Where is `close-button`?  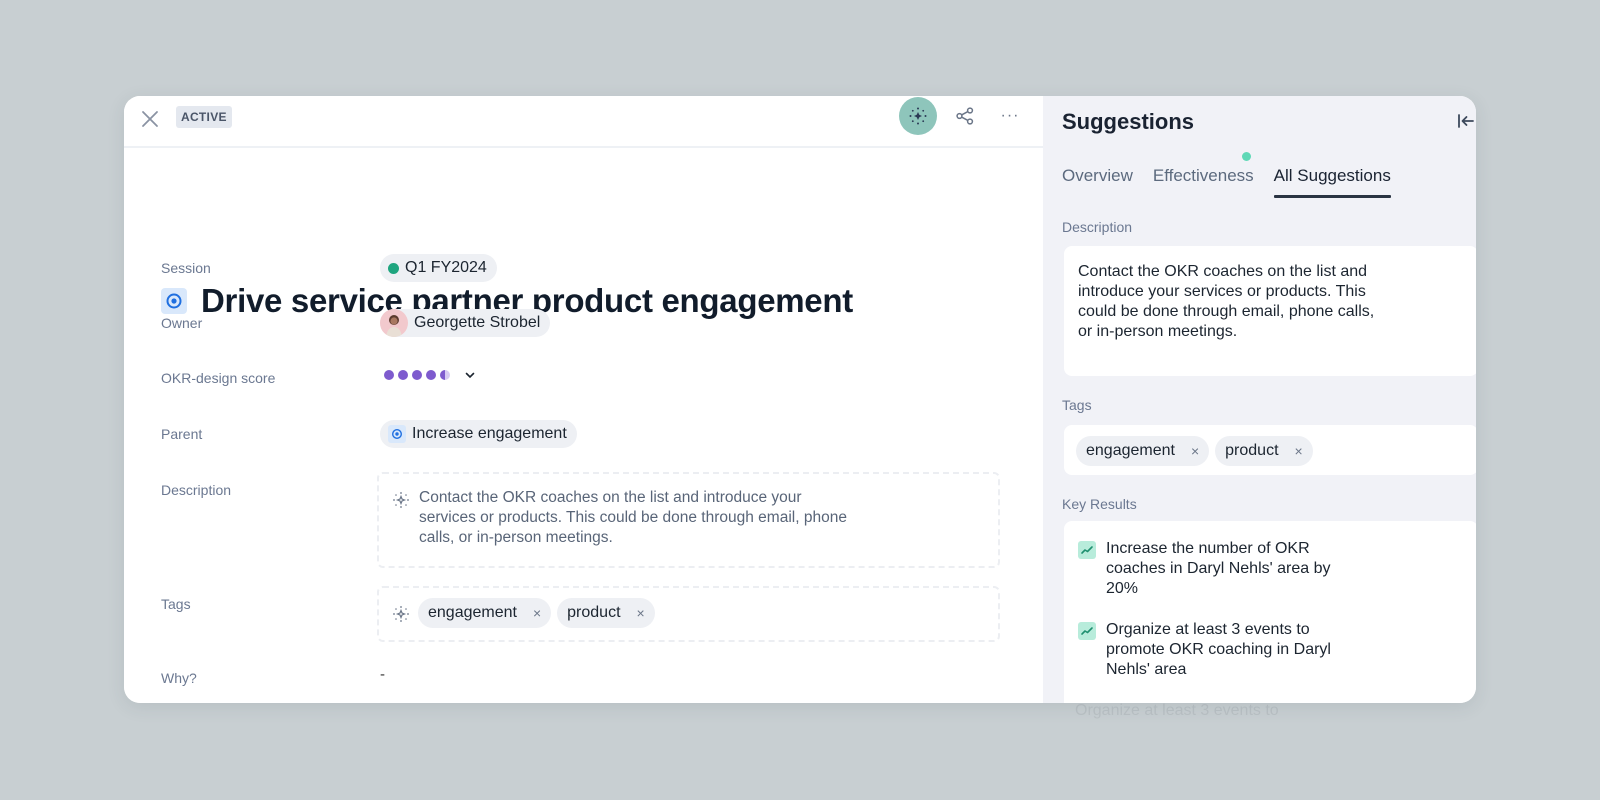 close-button is located at coordinates (150, 119).